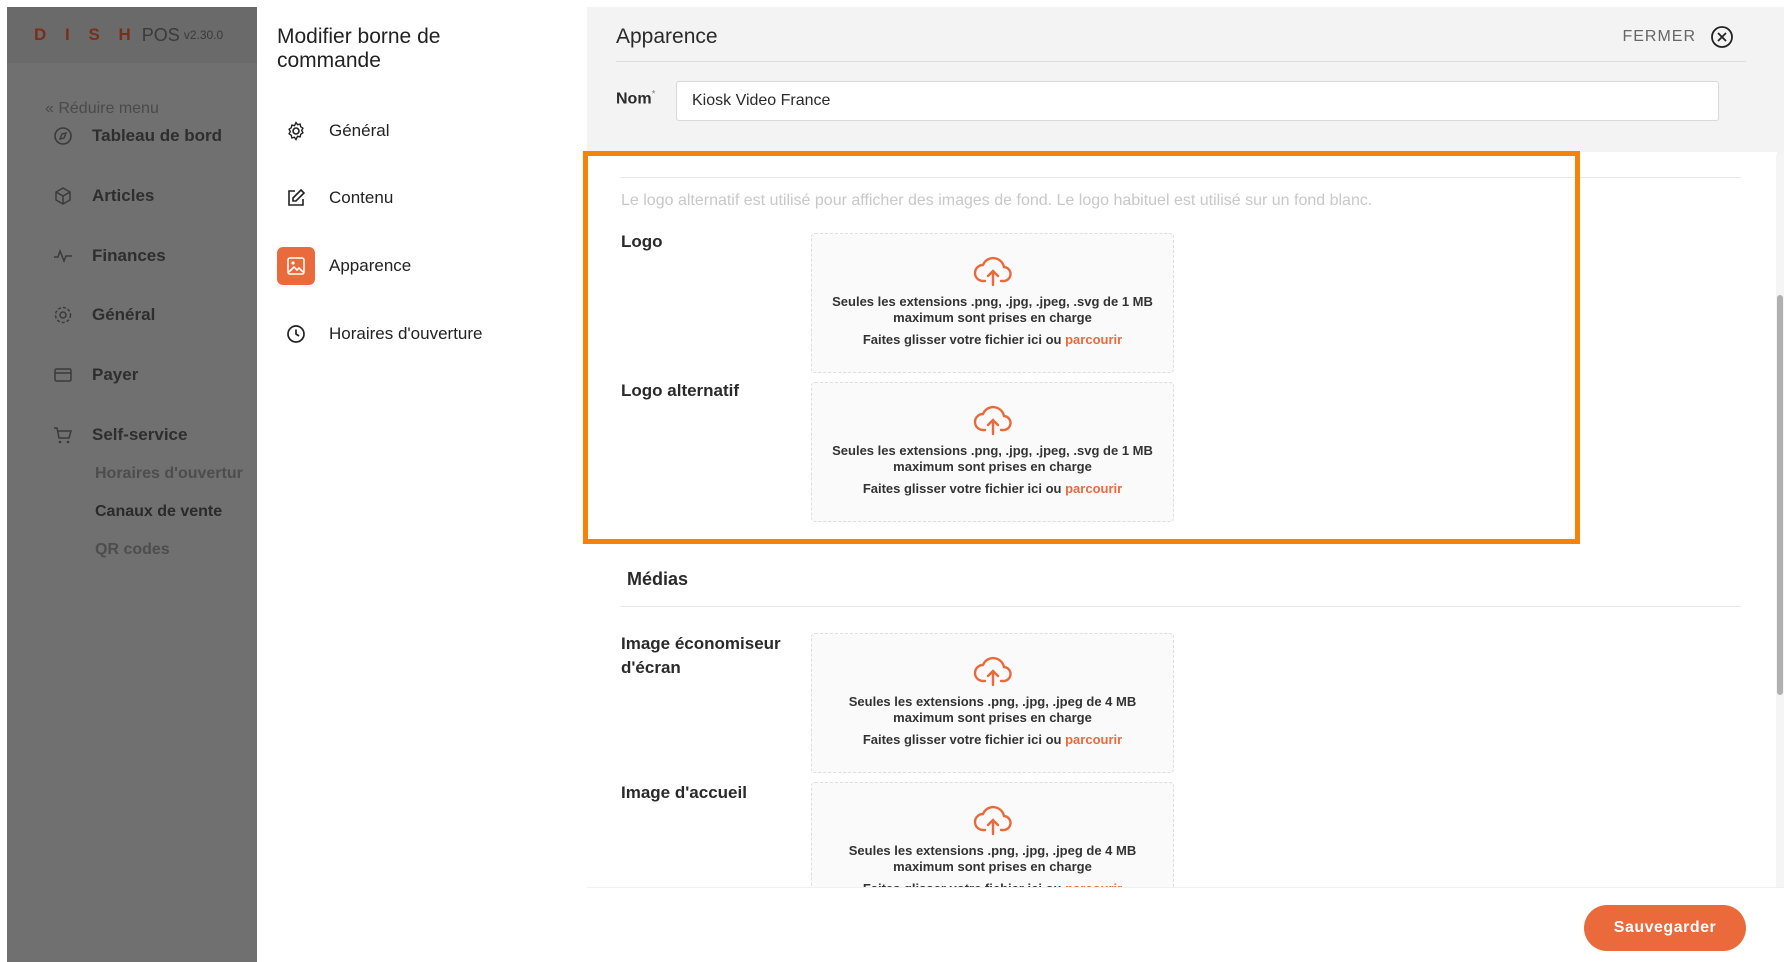 The width and height of the screenshot is (1784, 962). I want to click on sidebar-item-label: Tableau de bord, so click(157, 135).